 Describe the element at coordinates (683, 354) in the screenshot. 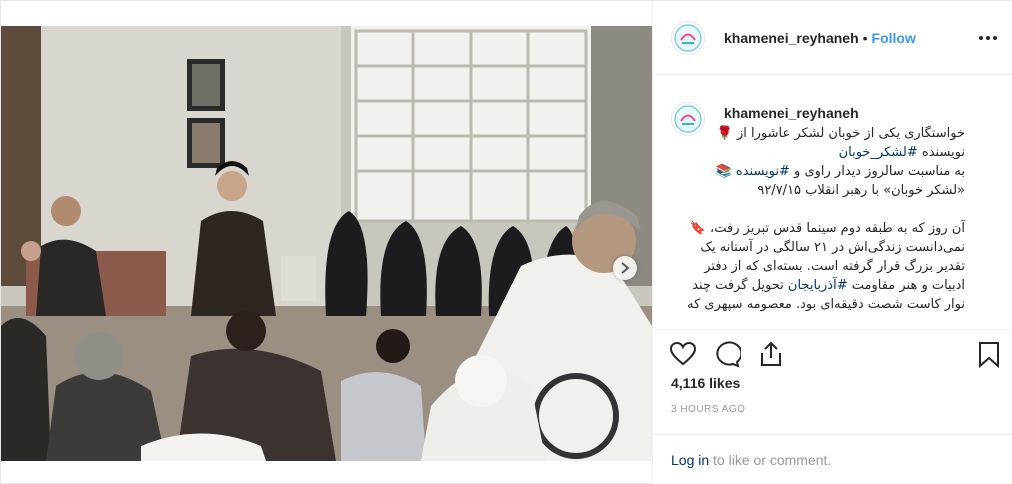

I see `heart-icon` at that location.